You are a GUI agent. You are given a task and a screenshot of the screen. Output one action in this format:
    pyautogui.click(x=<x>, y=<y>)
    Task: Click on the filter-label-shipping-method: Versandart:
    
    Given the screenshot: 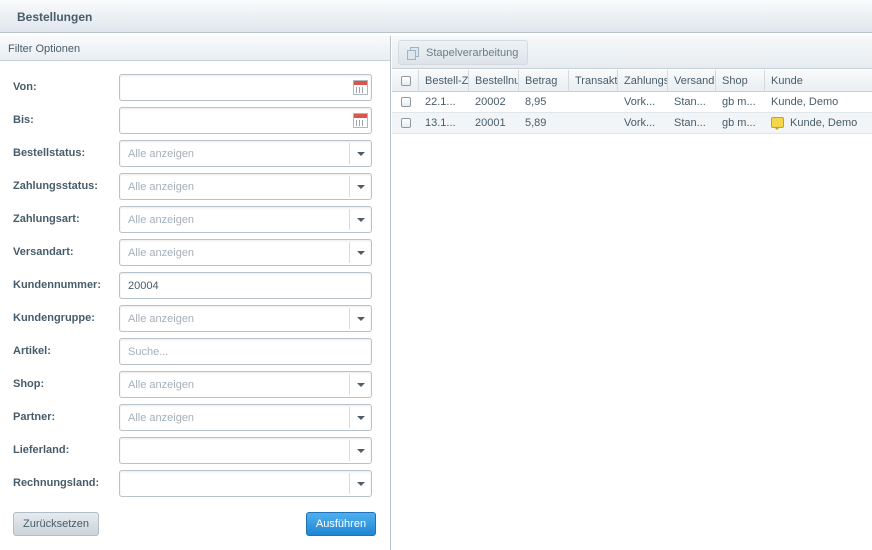 What is the action you would take?
    pyautogui.click(x=43, y=252)
    